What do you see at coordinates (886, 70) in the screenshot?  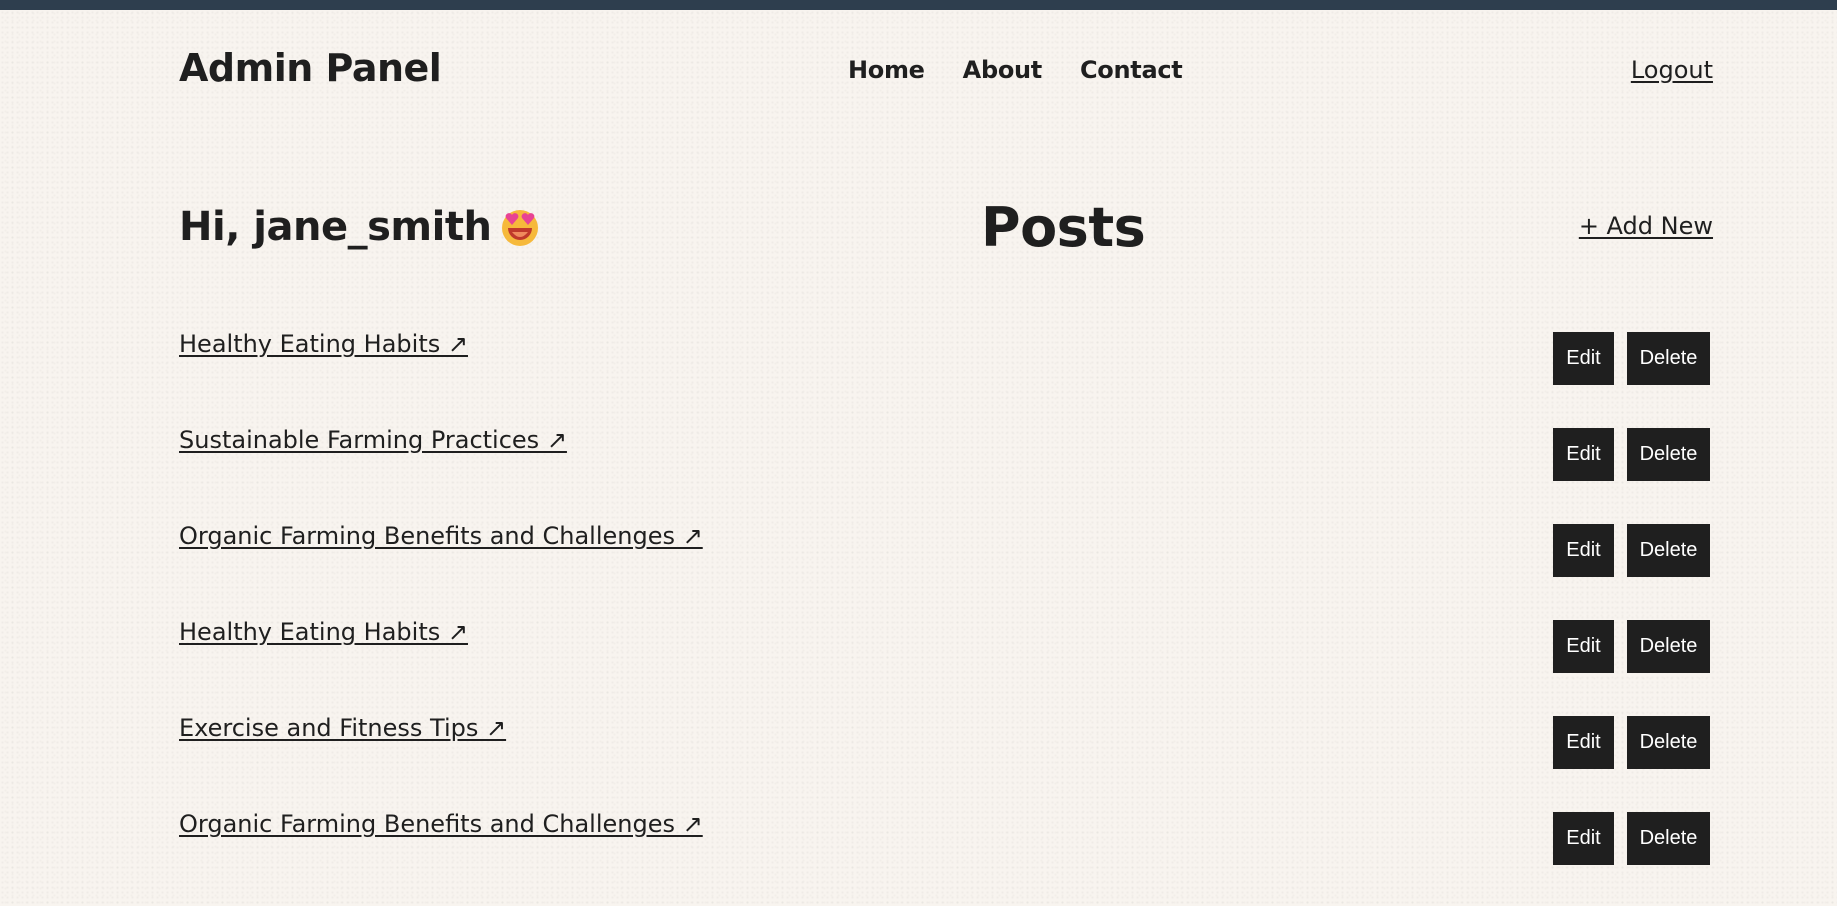 I see `nav-home: Home` at bounding box center [886, 70].